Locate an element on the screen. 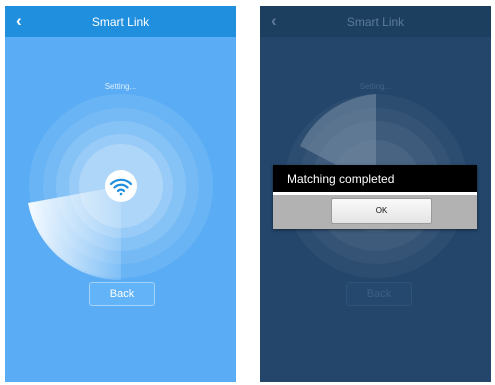 The width and height of the screenshot is (495, 385). matching-dialog: Matching completed OK is located at coordinates (375, 197).